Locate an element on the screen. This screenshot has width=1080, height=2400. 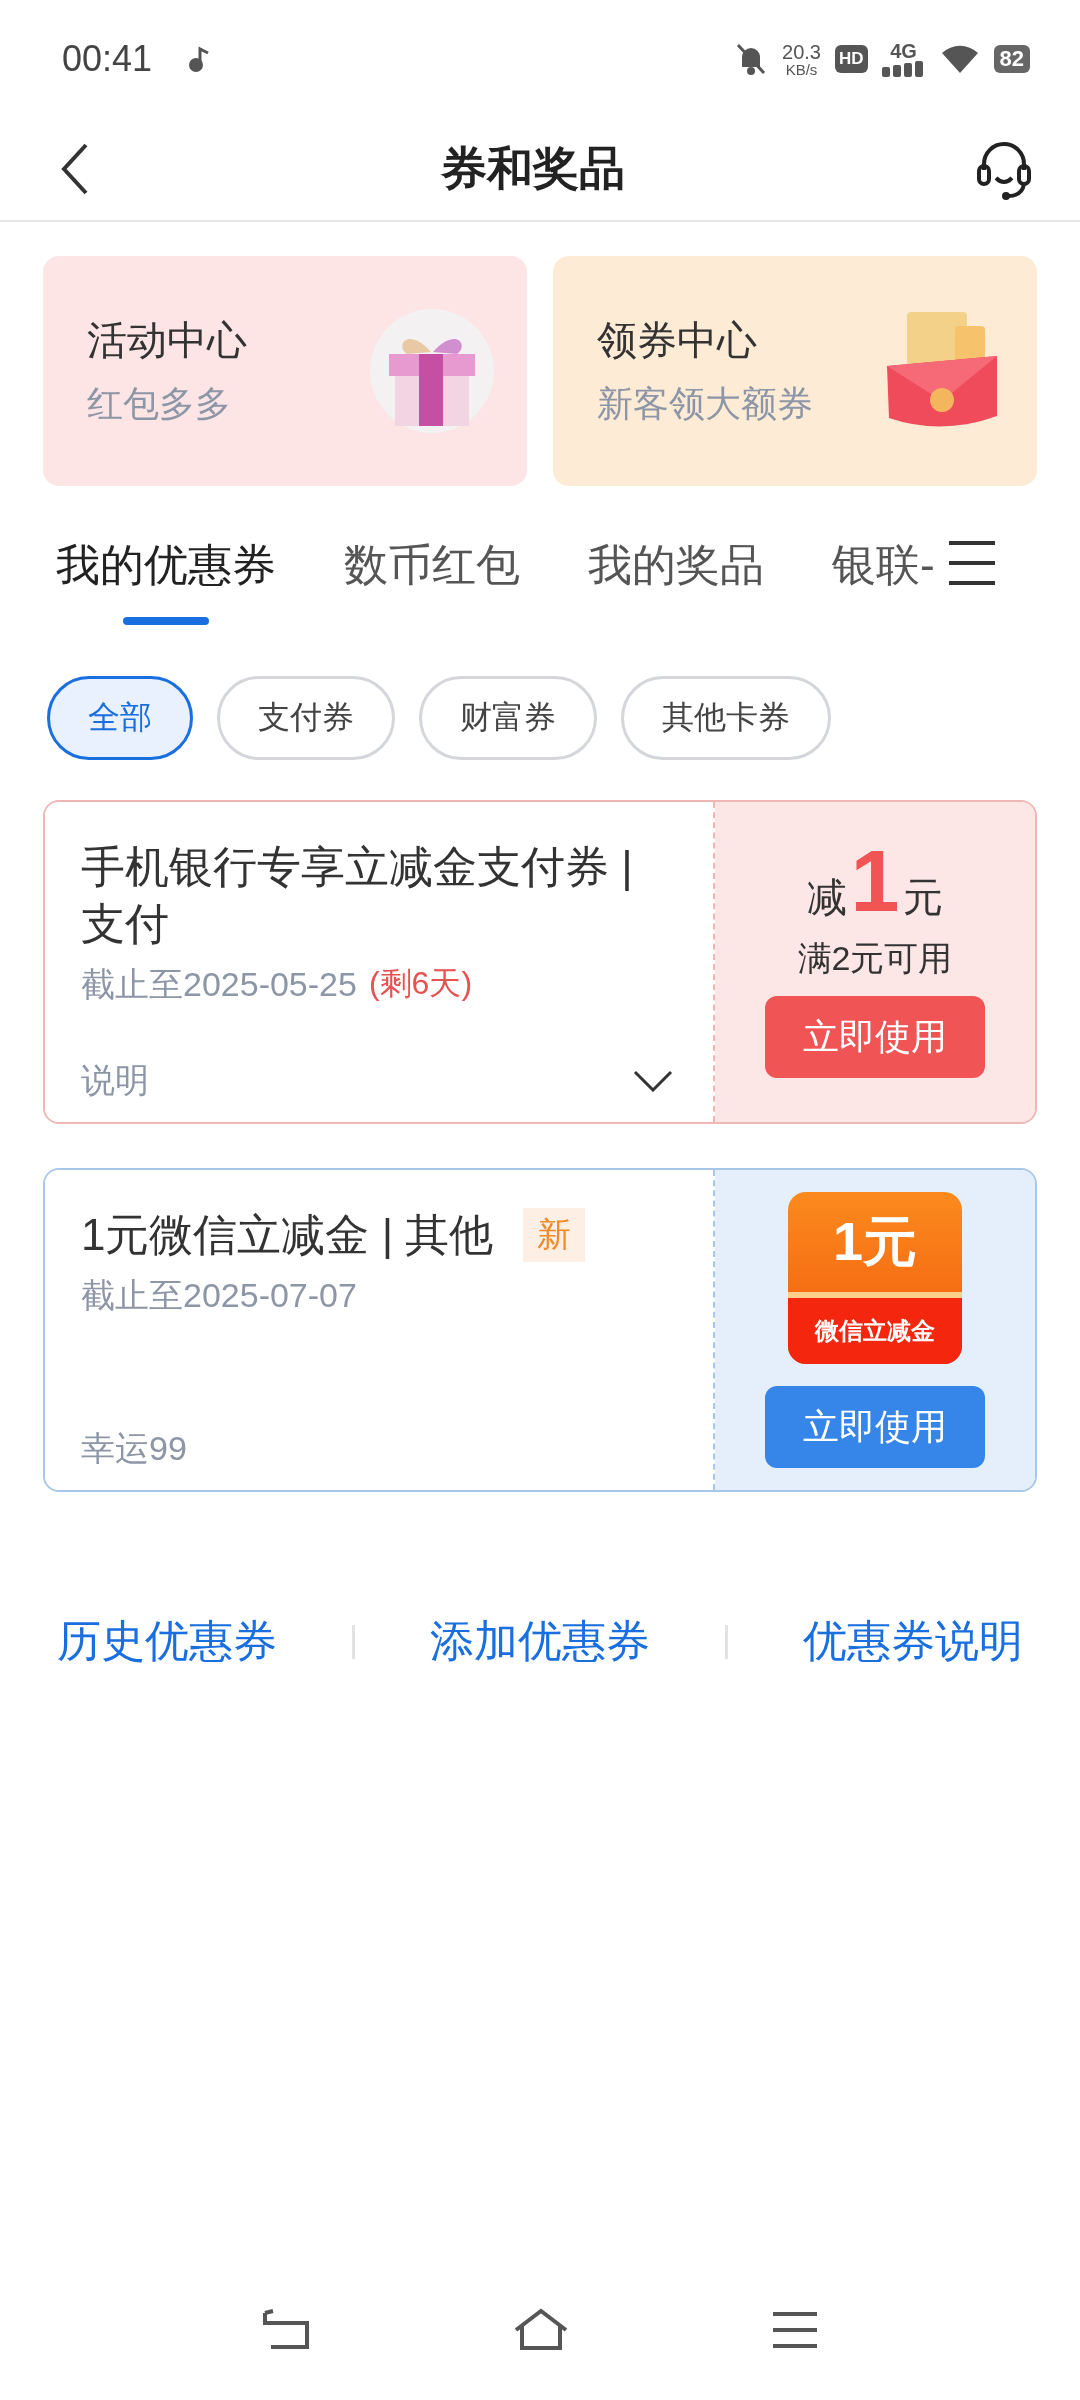
filter-chip: 全部 is located at coordinates (120, 718).